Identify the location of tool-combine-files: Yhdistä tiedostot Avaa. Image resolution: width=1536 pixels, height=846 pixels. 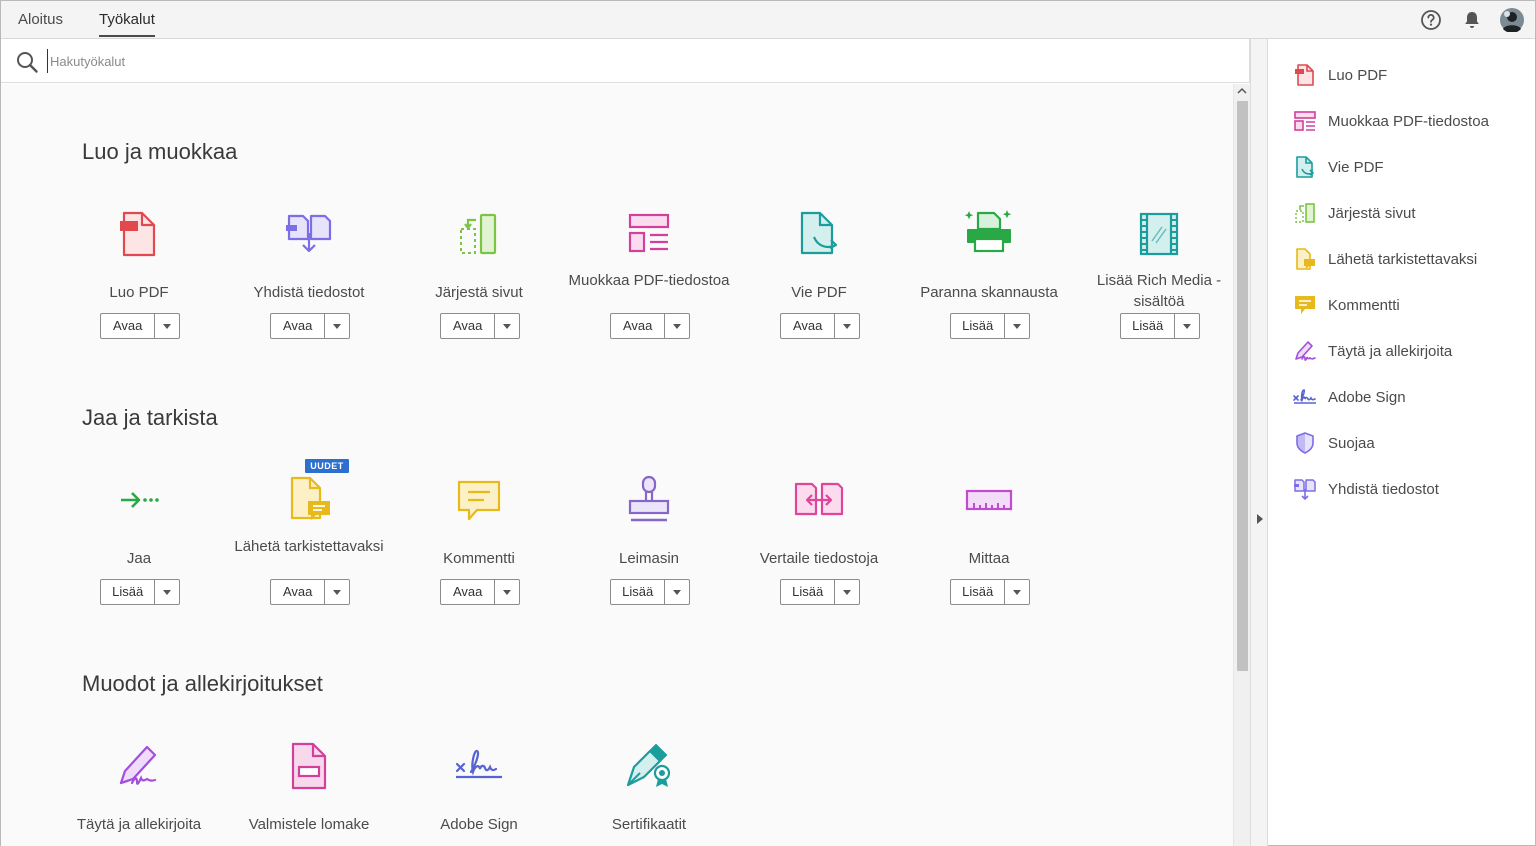
(309, 273).